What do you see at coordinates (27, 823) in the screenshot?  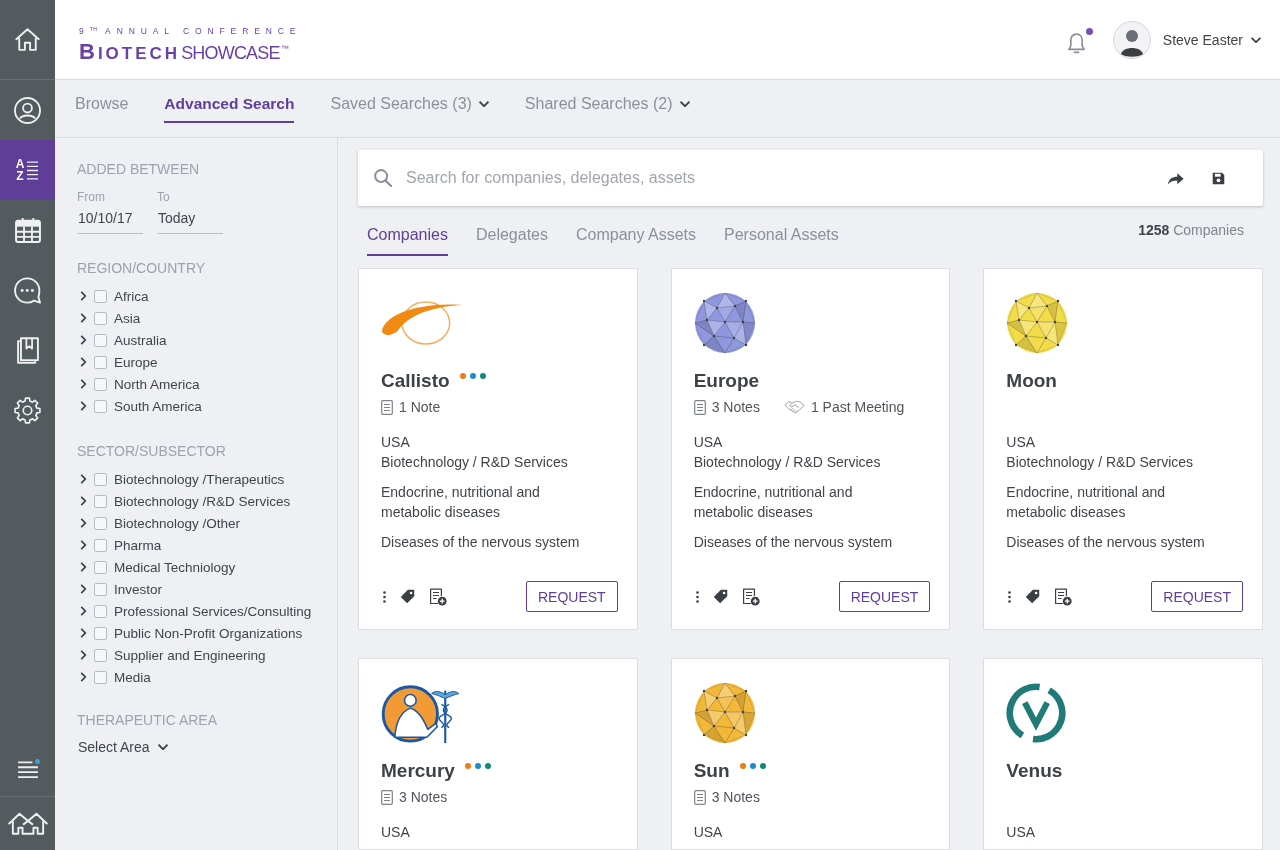 I see `houses-icon` at bounding box center [27, 823].